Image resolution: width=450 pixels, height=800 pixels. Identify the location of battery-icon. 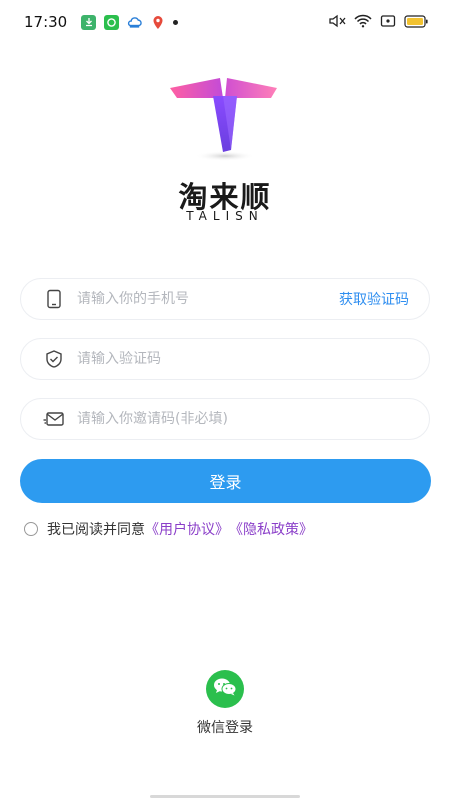
(416, 22).